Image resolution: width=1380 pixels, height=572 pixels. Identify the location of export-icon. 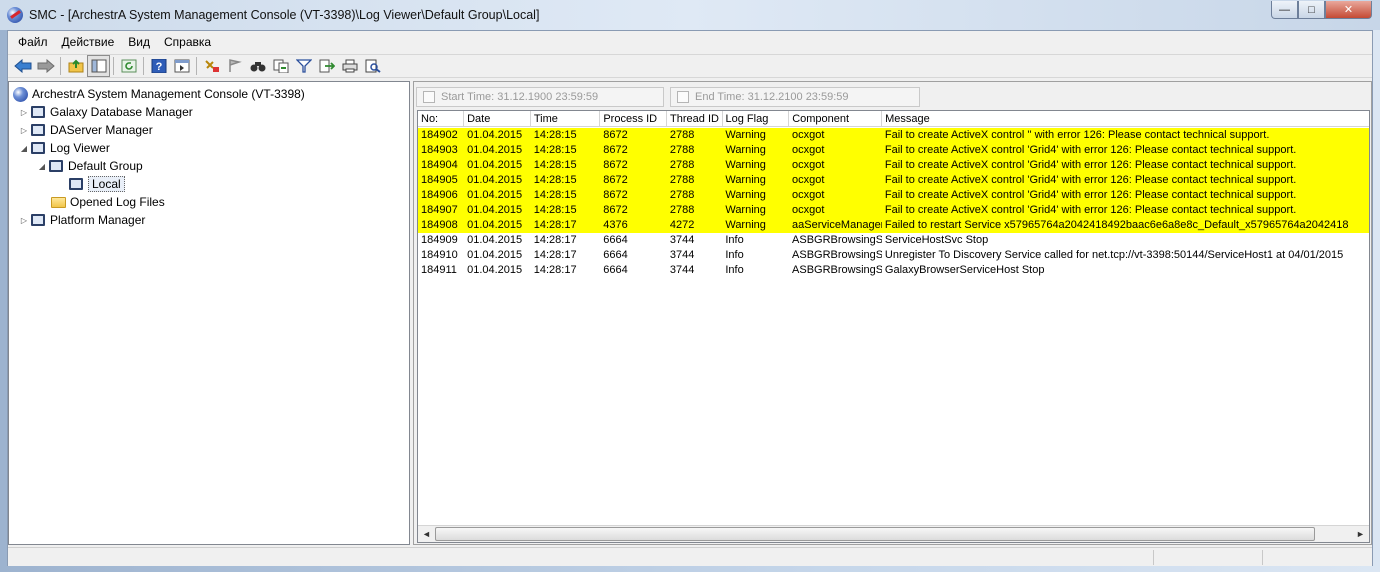
(326, 66).